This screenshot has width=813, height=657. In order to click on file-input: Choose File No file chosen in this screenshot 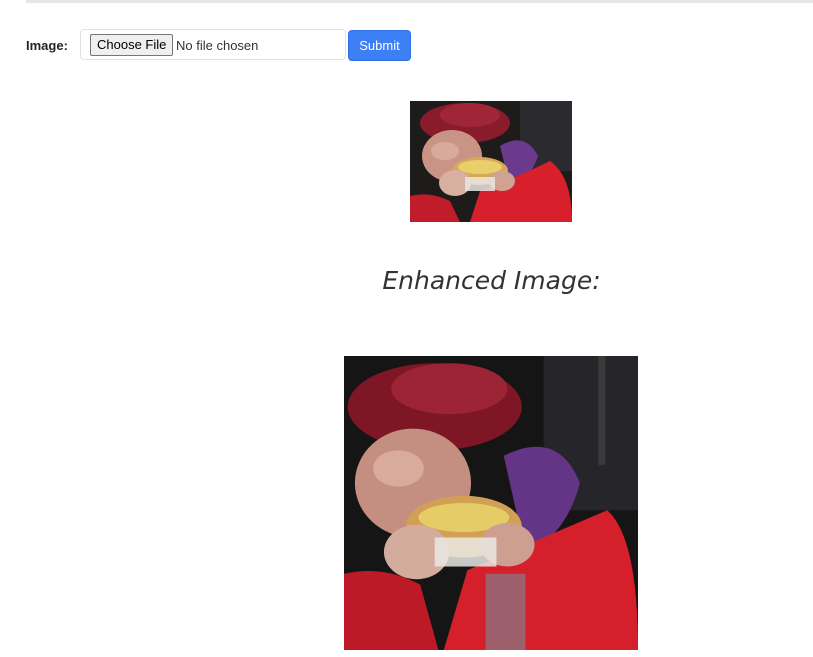, I will do `click(213, 44)`.